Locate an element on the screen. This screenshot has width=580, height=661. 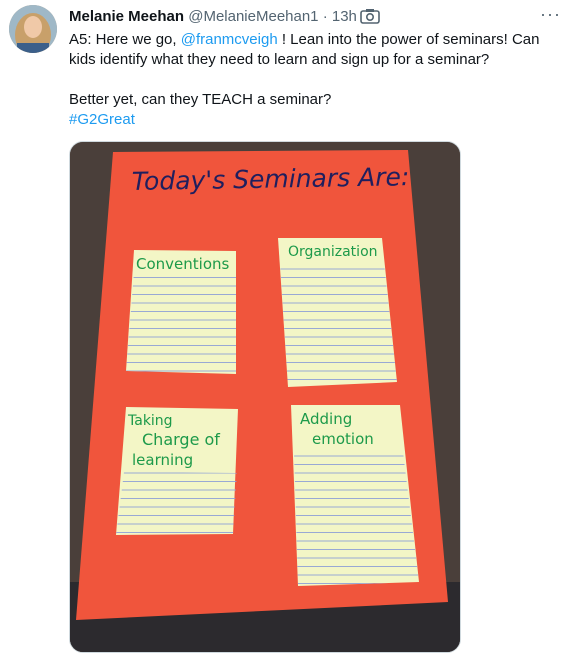
author-name: Melanie Meehan is located at coordinates (126, 16).